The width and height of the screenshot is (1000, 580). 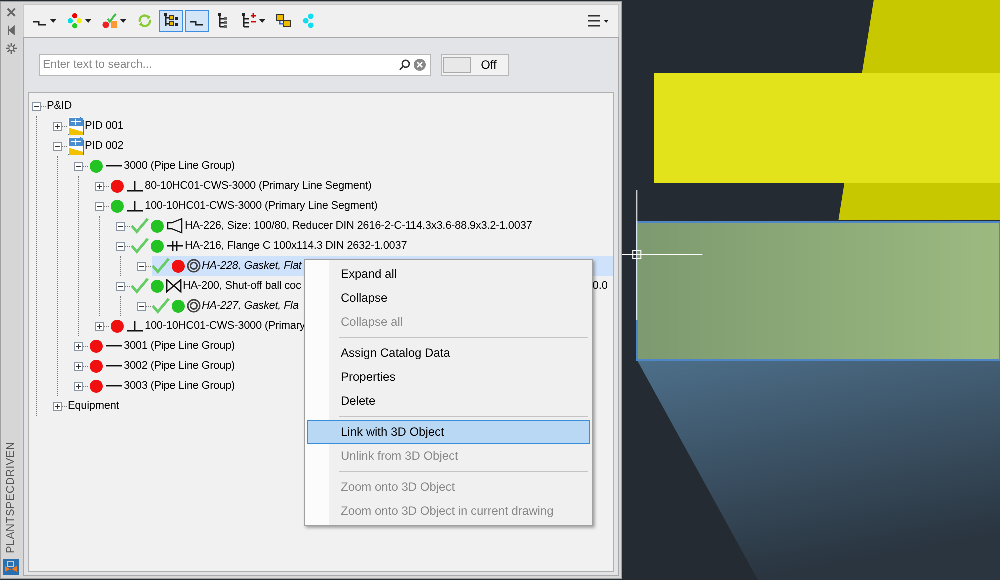 I want to click on palette-title: PLANTSPECDRIVEN, so click(x=11, y=497).